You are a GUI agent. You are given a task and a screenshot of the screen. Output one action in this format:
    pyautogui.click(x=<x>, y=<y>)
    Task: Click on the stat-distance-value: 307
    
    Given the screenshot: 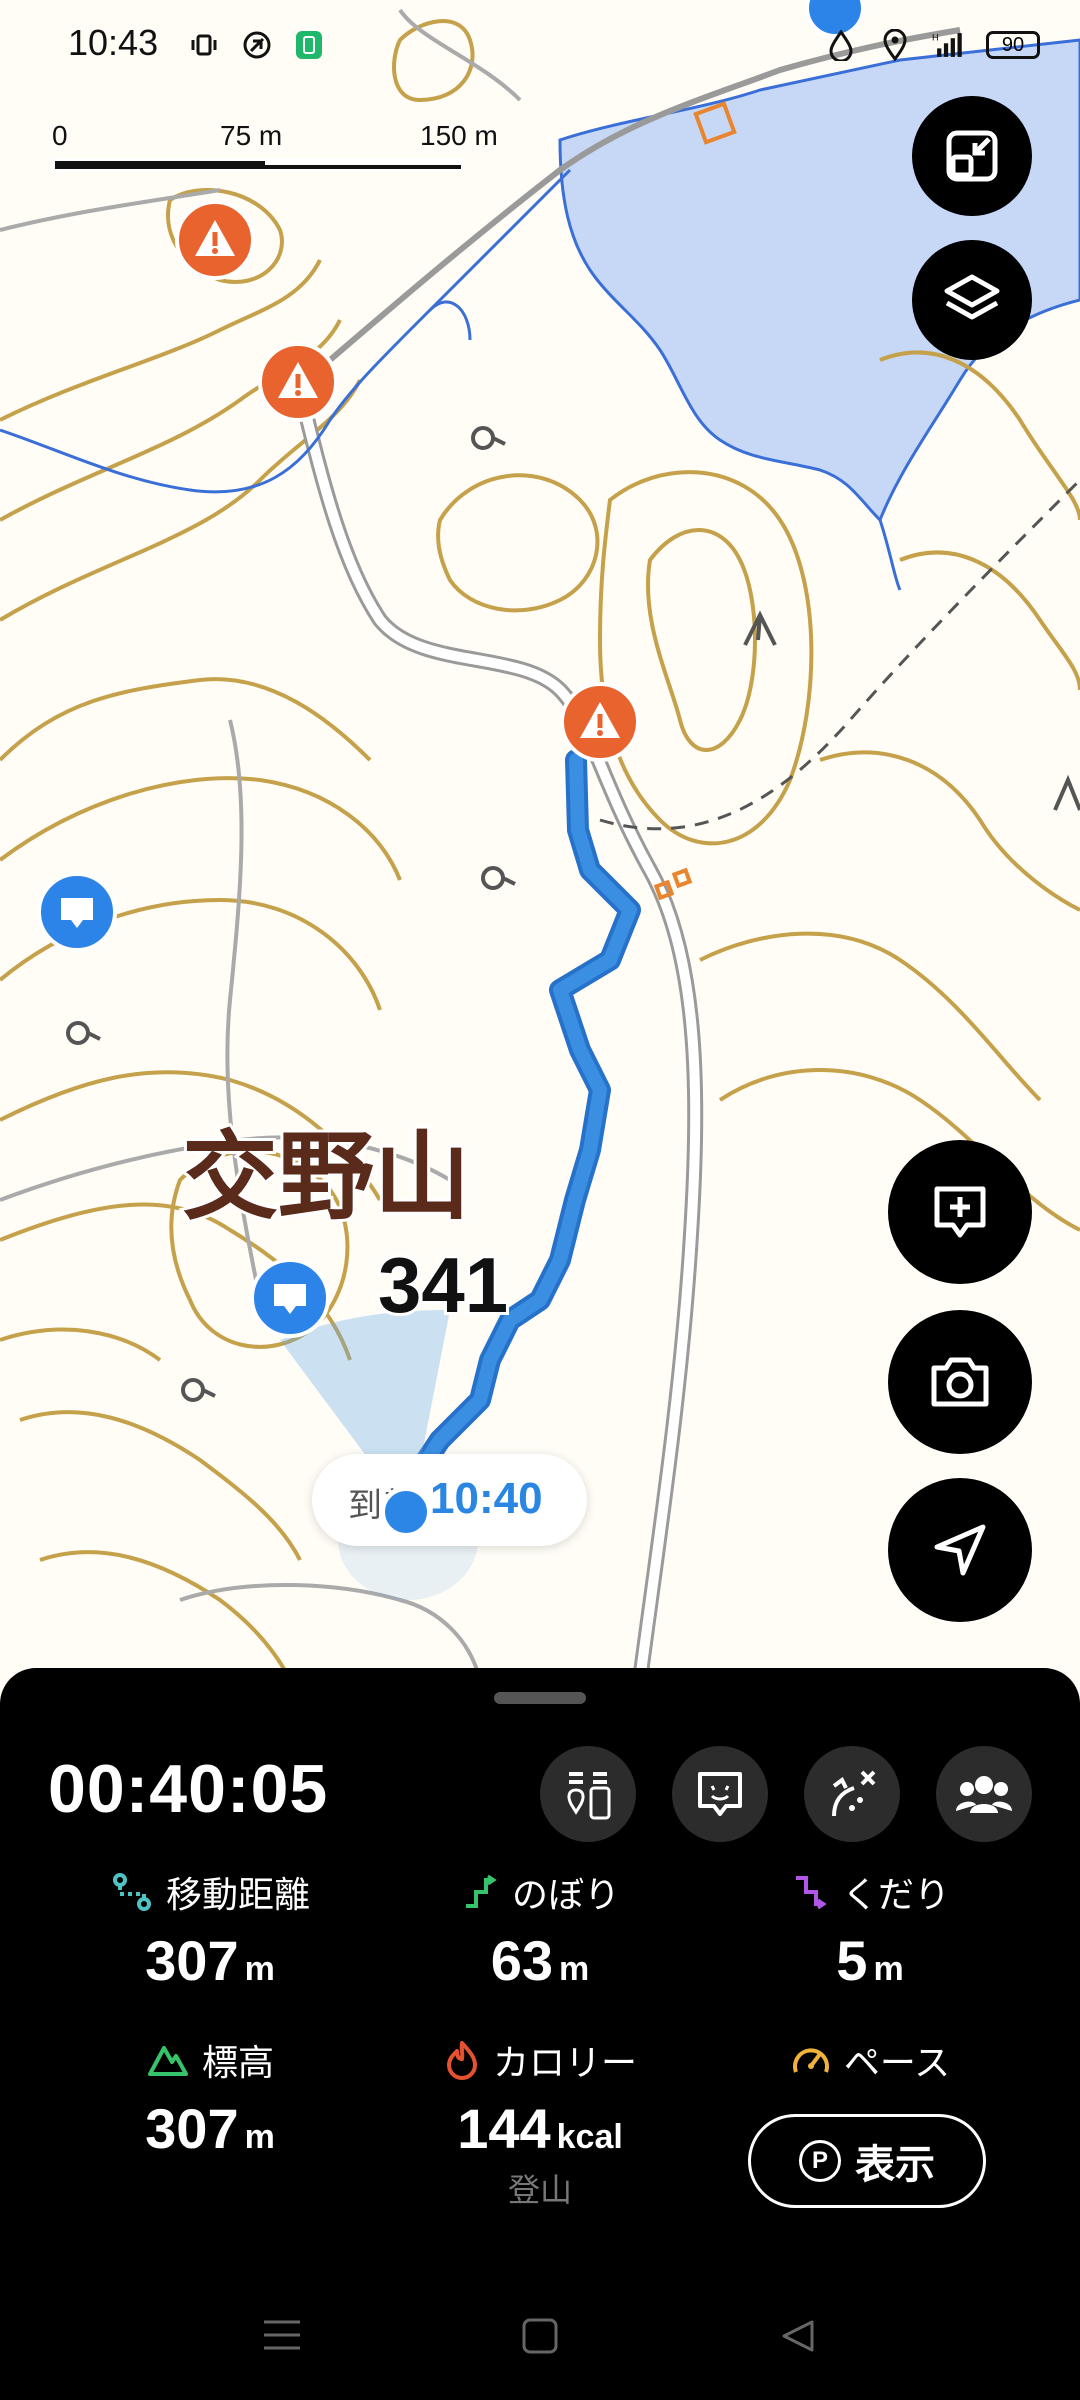 What is the action you would take?
    pyautogui.click(x=192, y=1960)
    